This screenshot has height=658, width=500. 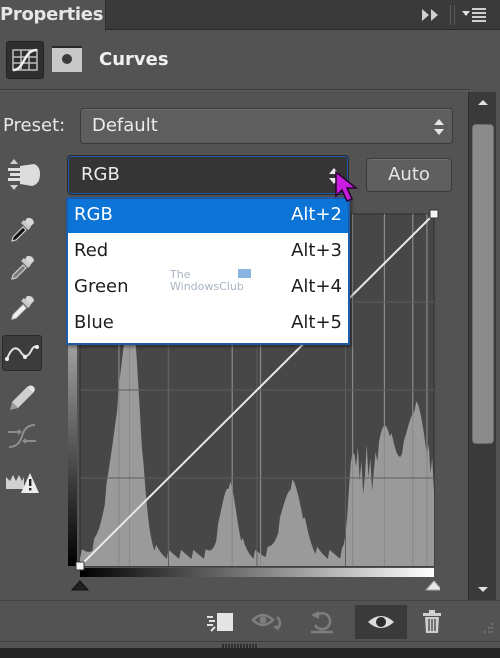 I want to click on eyedropper-gray-icon, so click(x=22, y=267).